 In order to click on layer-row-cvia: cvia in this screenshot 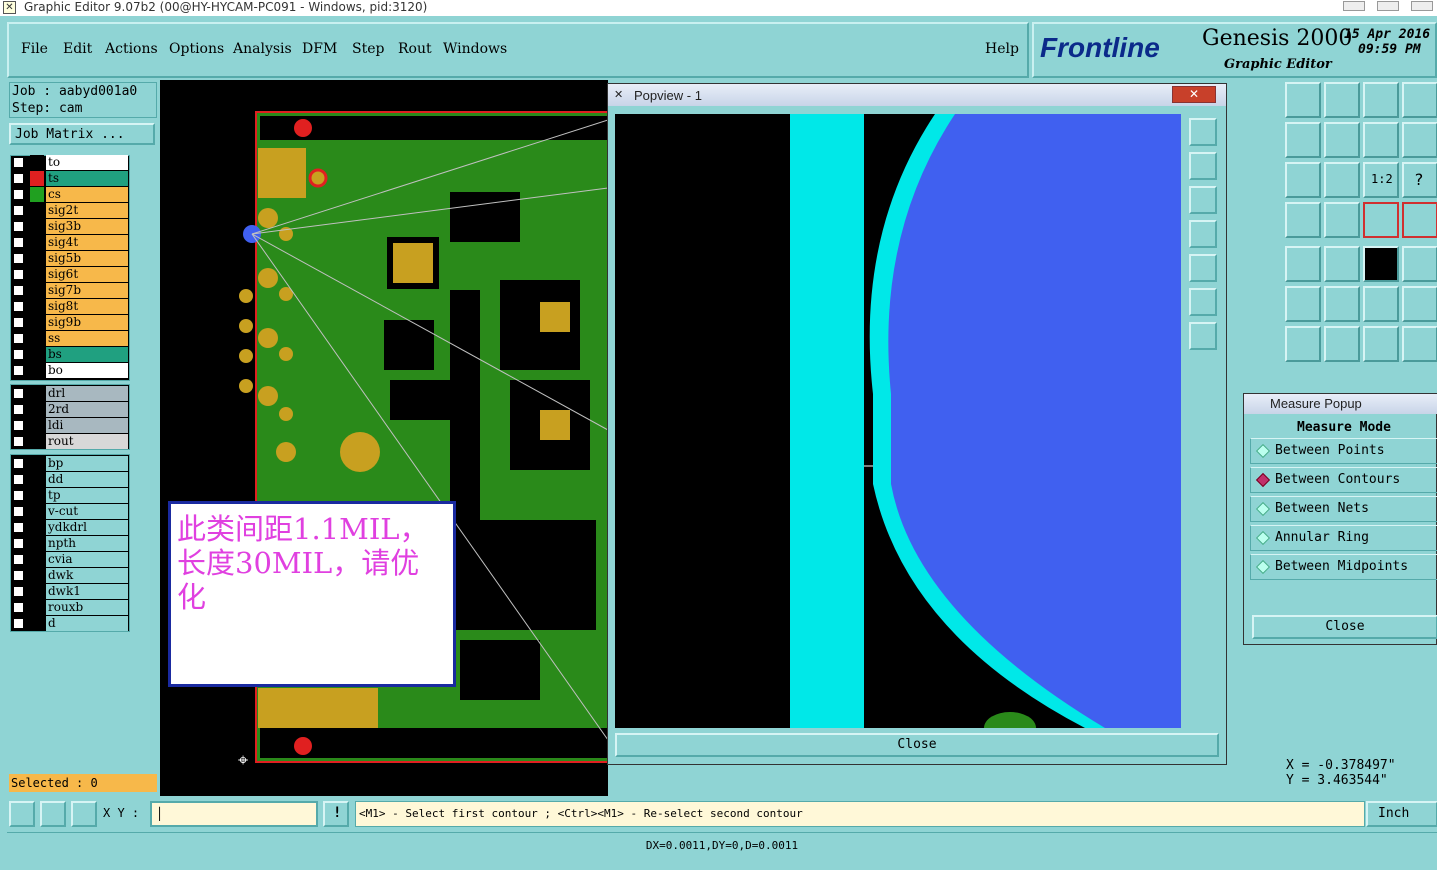, I will do `click(70, 559)`.